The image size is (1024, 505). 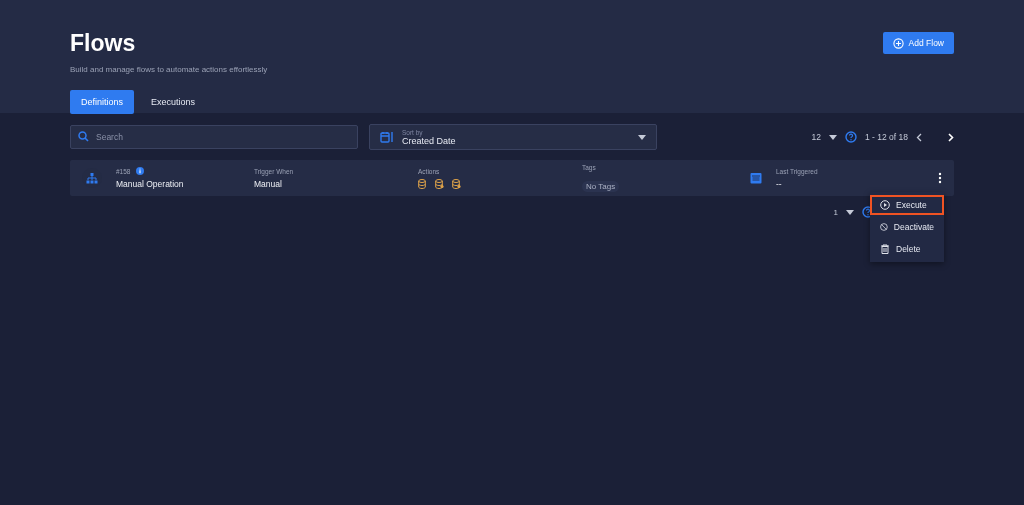 What do you see at coordinates (102, 102) in the screenshot?
I see `tab: Definitions` at bounding box center [102, 102].